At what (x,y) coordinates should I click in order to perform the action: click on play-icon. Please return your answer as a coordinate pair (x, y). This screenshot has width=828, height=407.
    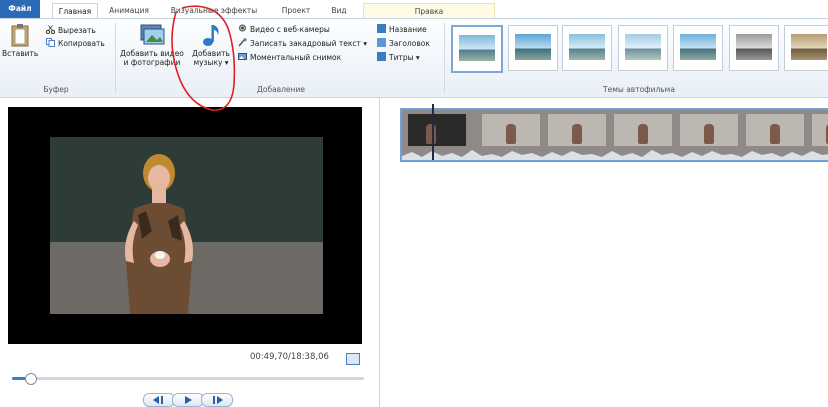
    Looking at the image, I should click on (188, 400).